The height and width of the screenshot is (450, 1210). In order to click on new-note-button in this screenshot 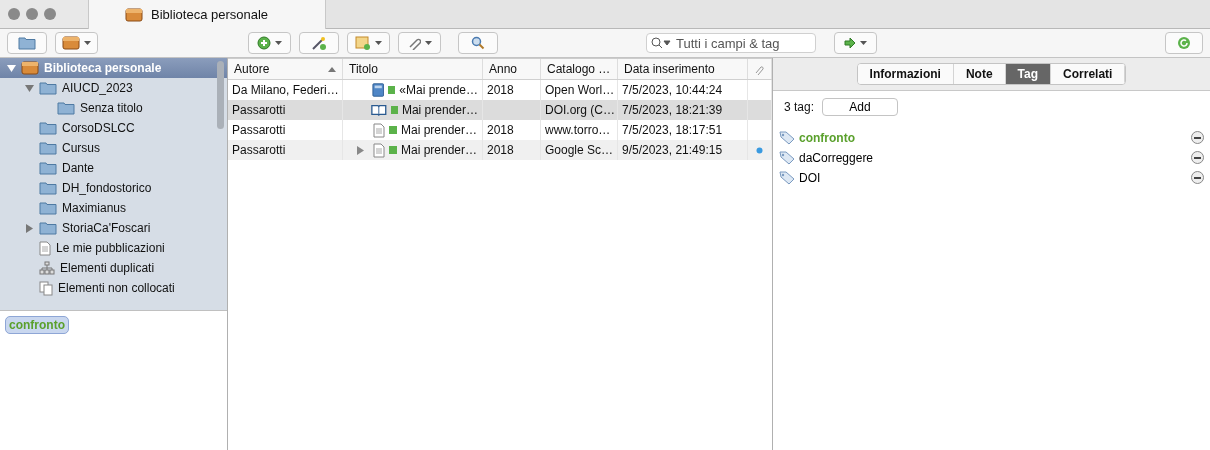, I will do `click(368, 43)`.